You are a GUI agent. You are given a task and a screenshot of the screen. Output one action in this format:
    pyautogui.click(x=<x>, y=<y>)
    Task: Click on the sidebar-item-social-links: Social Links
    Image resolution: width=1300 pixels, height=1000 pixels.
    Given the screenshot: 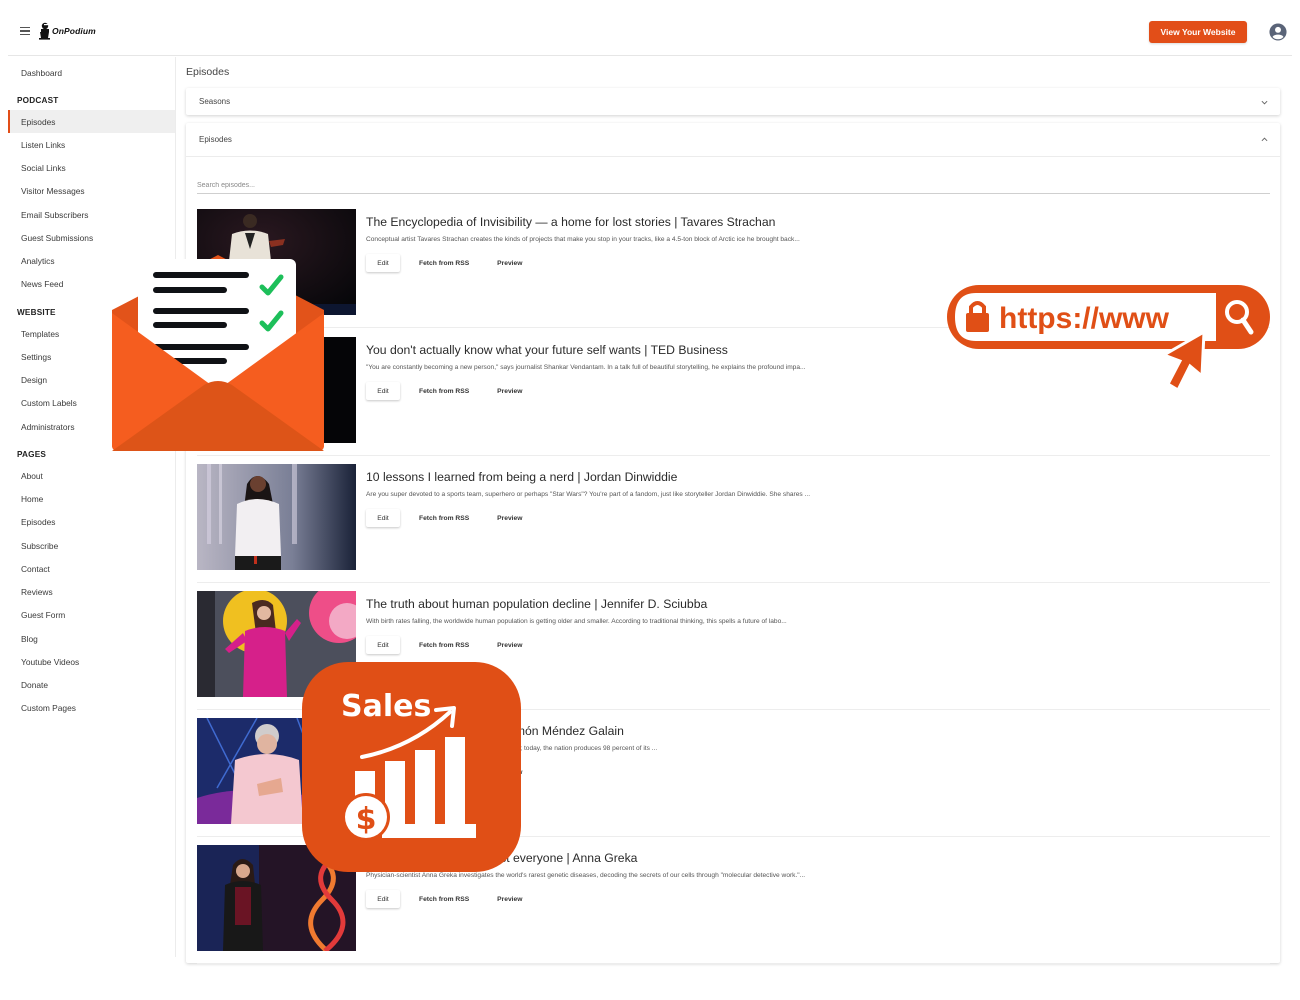 What is the action you would take?
    pyautogui.click(x=91, y=167)
    